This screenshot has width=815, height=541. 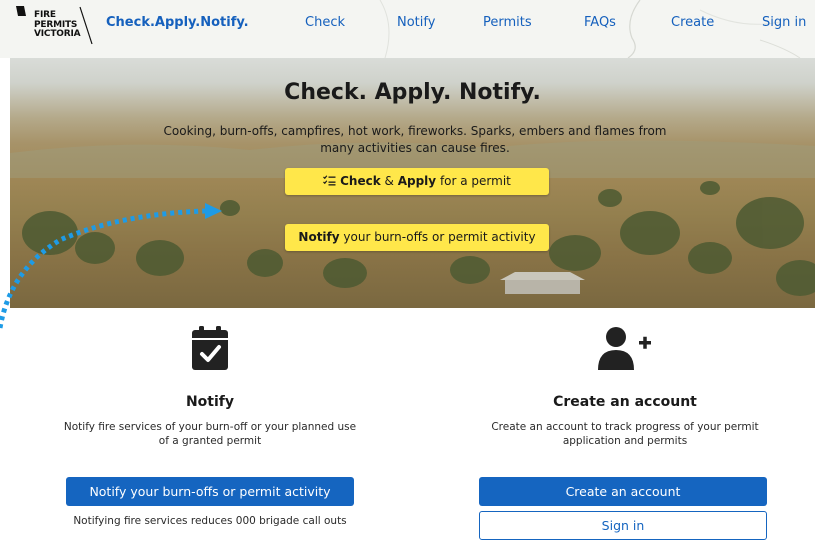 I want to click on nav-permits: Permits, so click(x=507, y=22).